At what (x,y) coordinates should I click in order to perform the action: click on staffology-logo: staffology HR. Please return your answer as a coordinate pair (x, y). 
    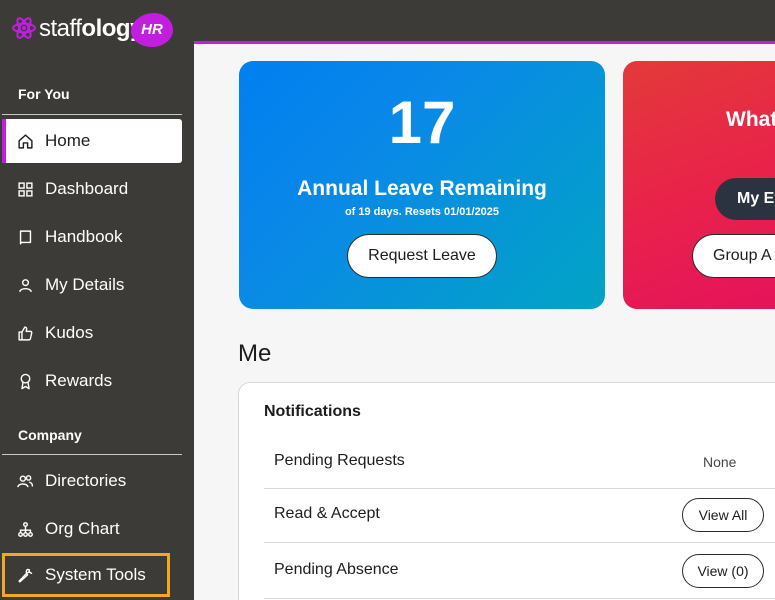
    Looking at the image, I should click on (95, 30).